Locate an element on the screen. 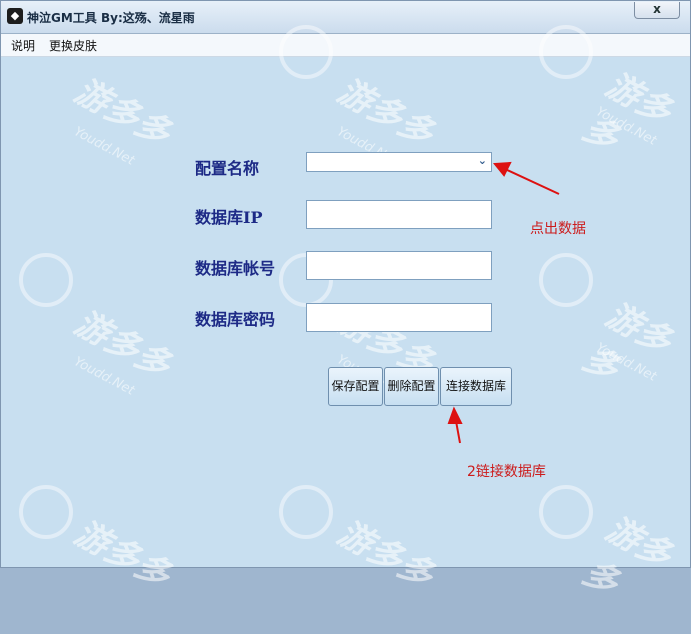 This screenshot has height=634, width=691. window-title: 神泣GM工具 By:这殇、流星雨 is located at coordinates (111, 18).